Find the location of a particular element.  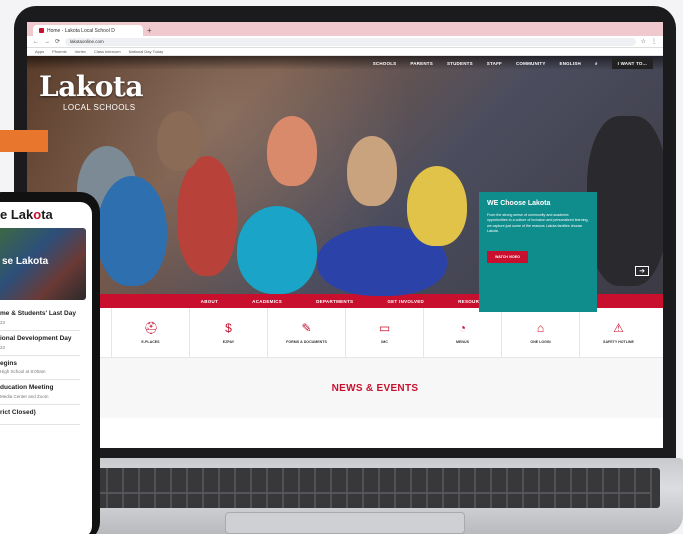

quick-link-ezpay: $ EZPAY is located at coordinates (228, 332).